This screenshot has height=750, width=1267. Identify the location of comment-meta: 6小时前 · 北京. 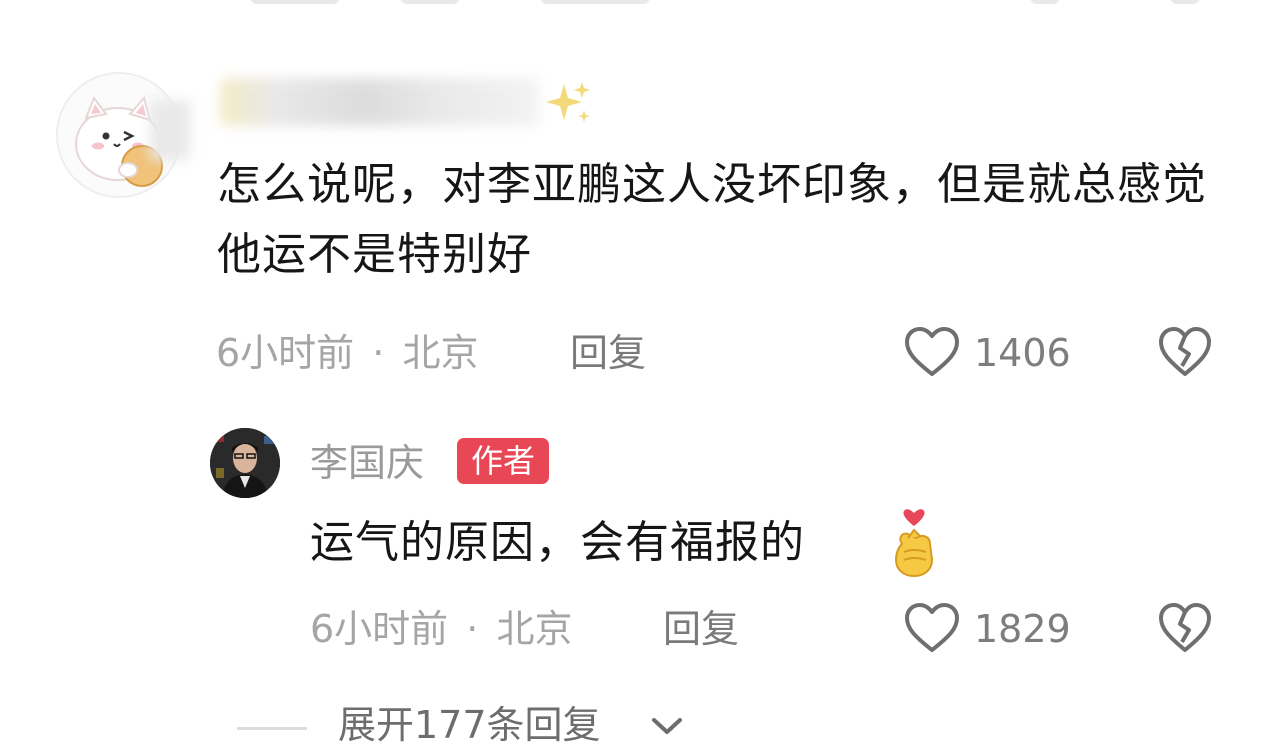
(347, 353).